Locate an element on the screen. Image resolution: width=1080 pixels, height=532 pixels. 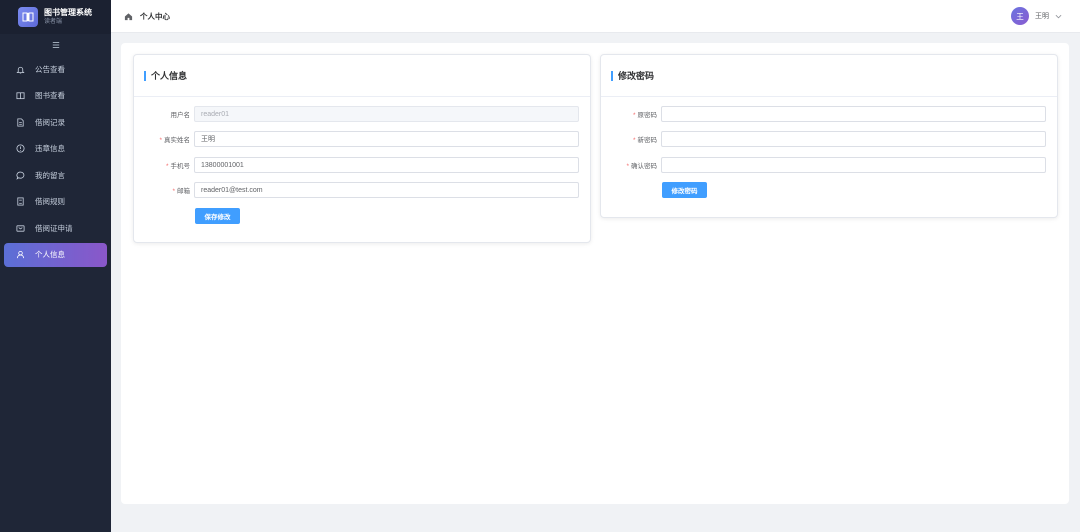
sidebar-item-books: 图书查看 is located at coordinates (55, 96).